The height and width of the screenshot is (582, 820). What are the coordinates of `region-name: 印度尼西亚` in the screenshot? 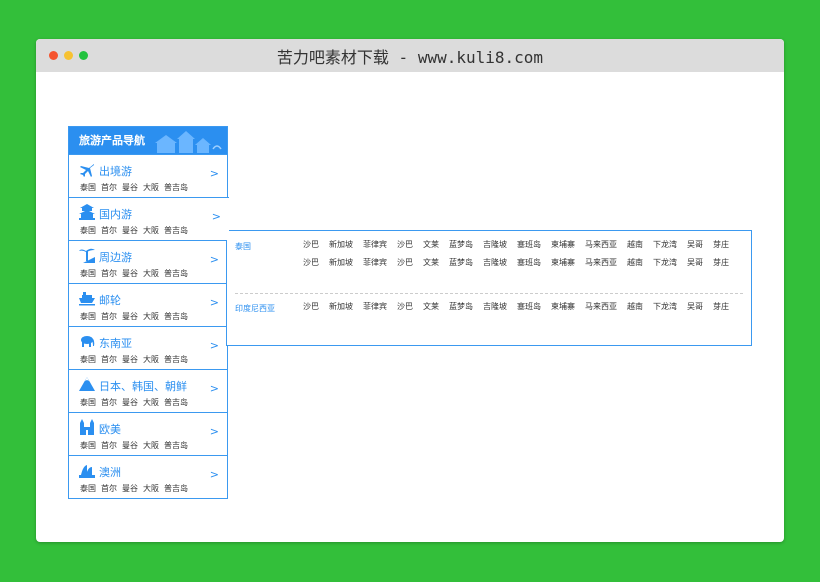 It's located at (255, 308).